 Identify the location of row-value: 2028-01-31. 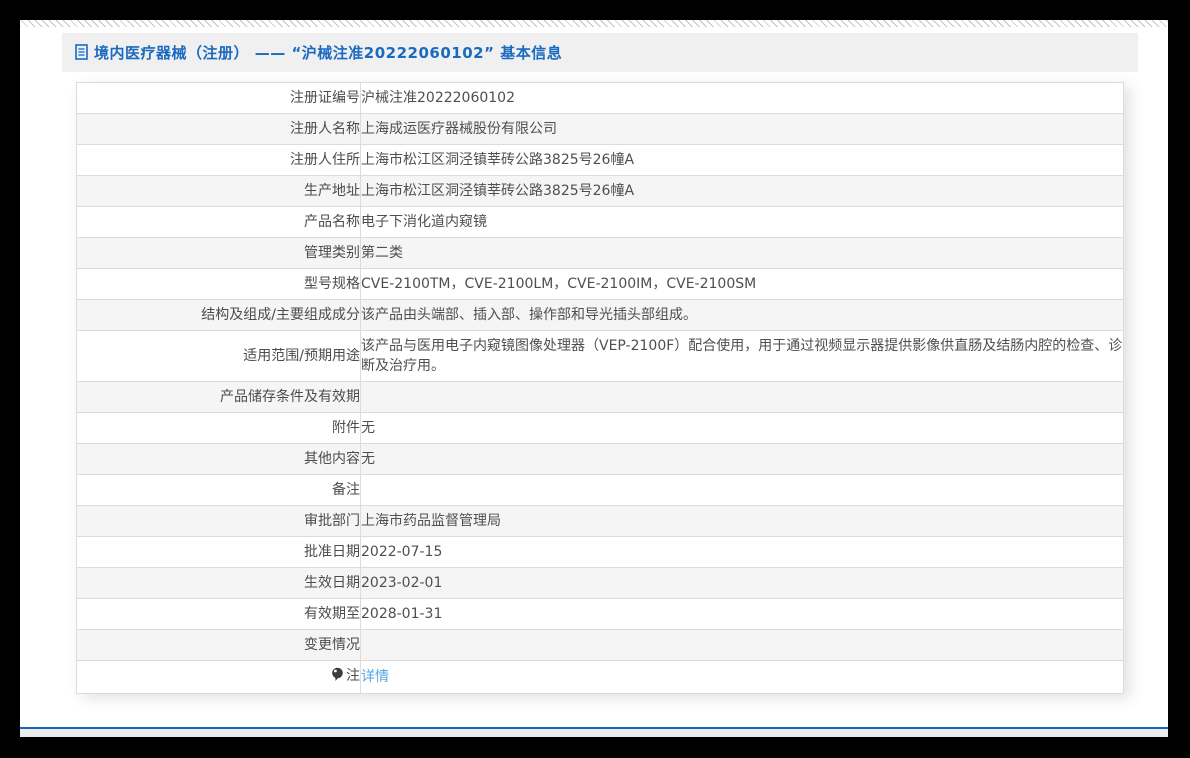
(402, 614).